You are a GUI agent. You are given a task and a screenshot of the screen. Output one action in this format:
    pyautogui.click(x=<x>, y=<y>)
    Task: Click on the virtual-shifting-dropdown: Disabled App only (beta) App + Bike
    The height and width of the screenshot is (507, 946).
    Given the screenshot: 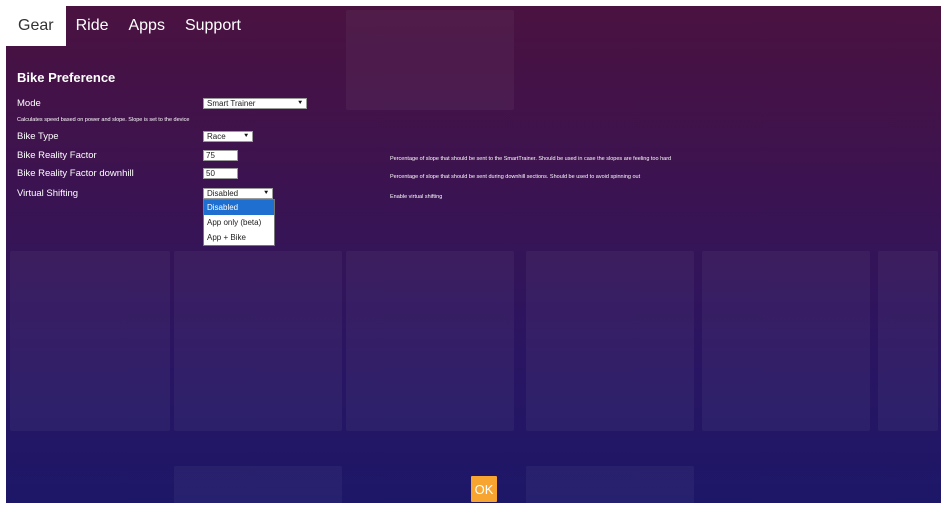 What is the action you would take?
    pyautogui.click(x=239, y=222)
    